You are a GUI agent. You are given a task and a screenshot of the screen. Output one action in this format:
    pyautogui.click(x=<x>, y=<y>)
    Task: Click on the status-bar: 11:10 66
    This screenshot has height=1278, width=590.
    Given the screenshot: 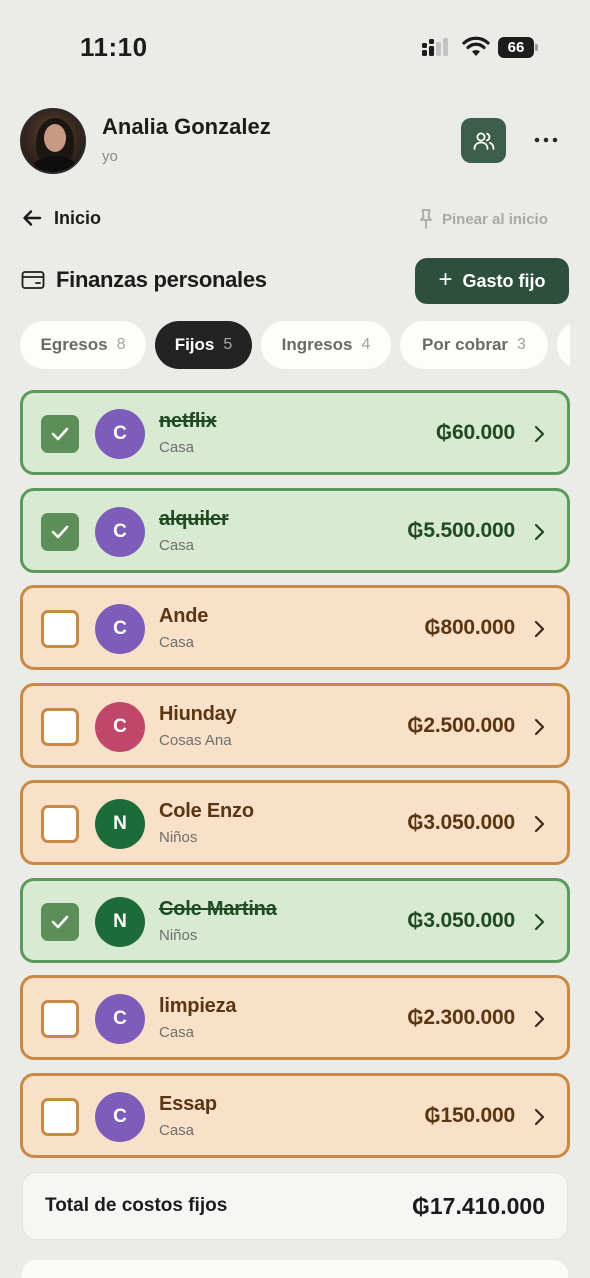 What is the action you would take?
    pyautogui.click(x=295, y=45)
    